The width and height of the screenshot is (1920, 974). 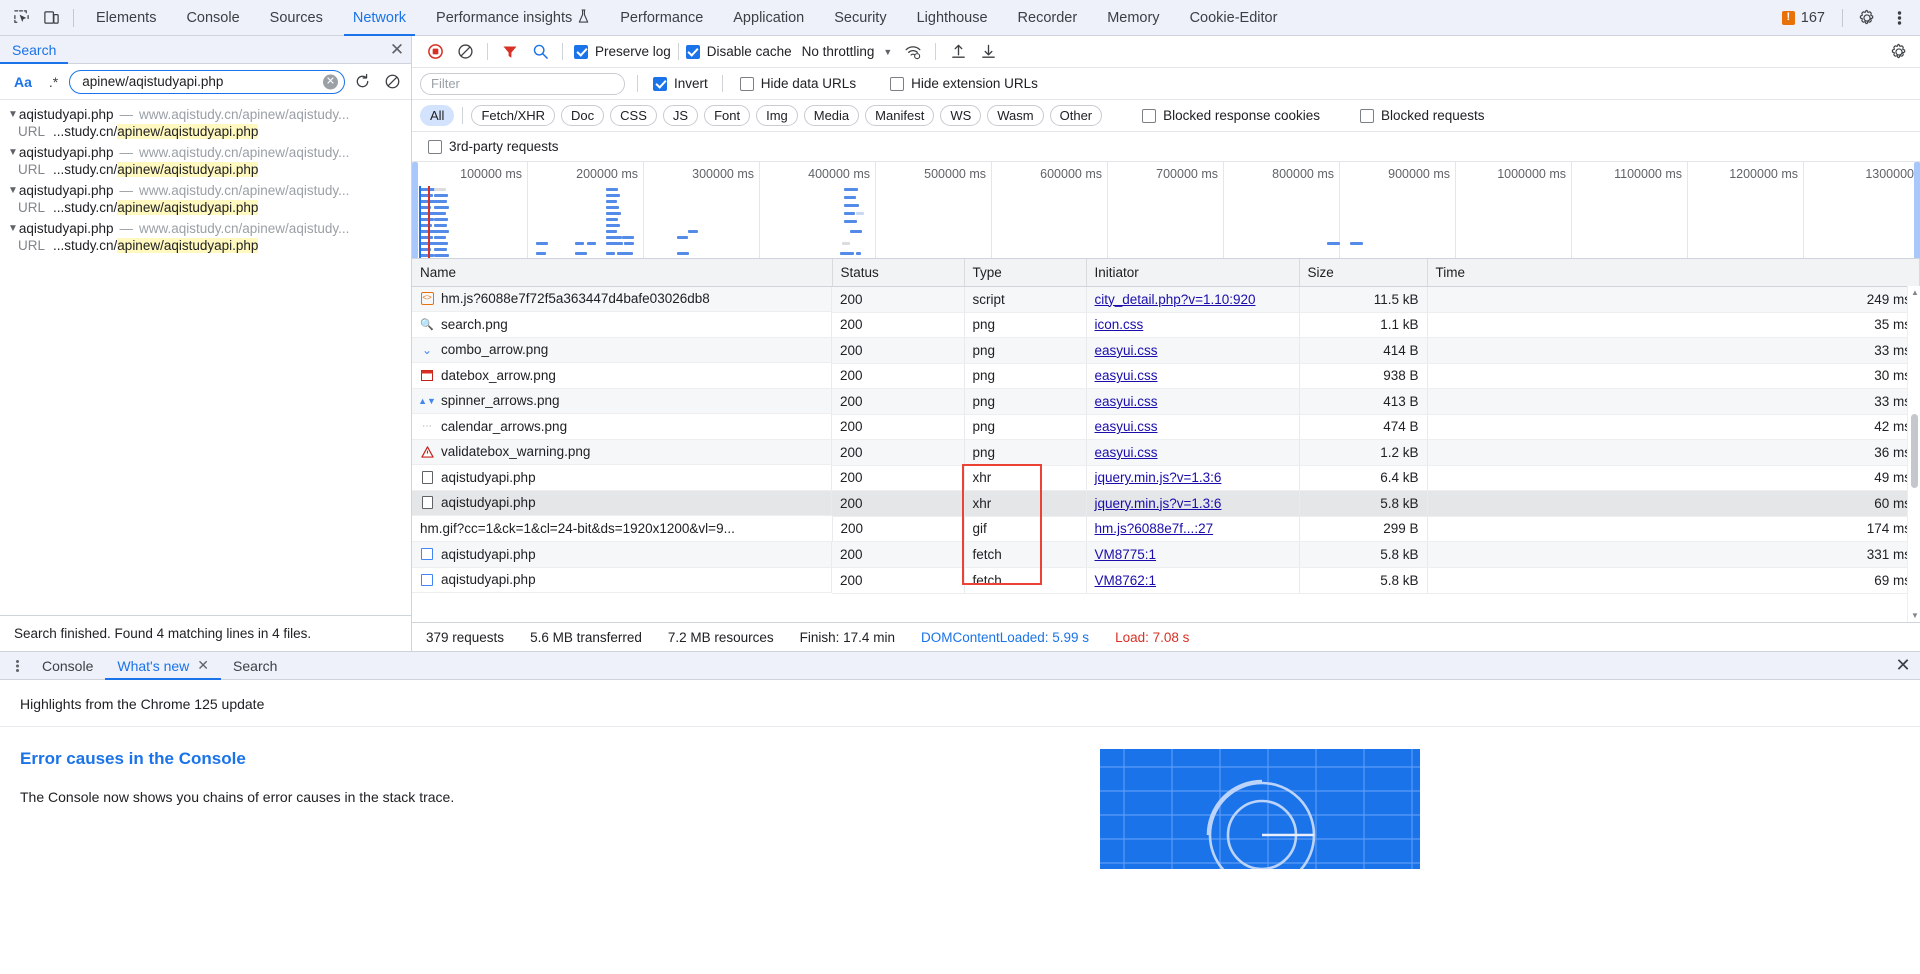 What do you see at coordinates (437, 115) in the screenshot?
I see `type-filter-all: All` at bounding box center [437, 115].